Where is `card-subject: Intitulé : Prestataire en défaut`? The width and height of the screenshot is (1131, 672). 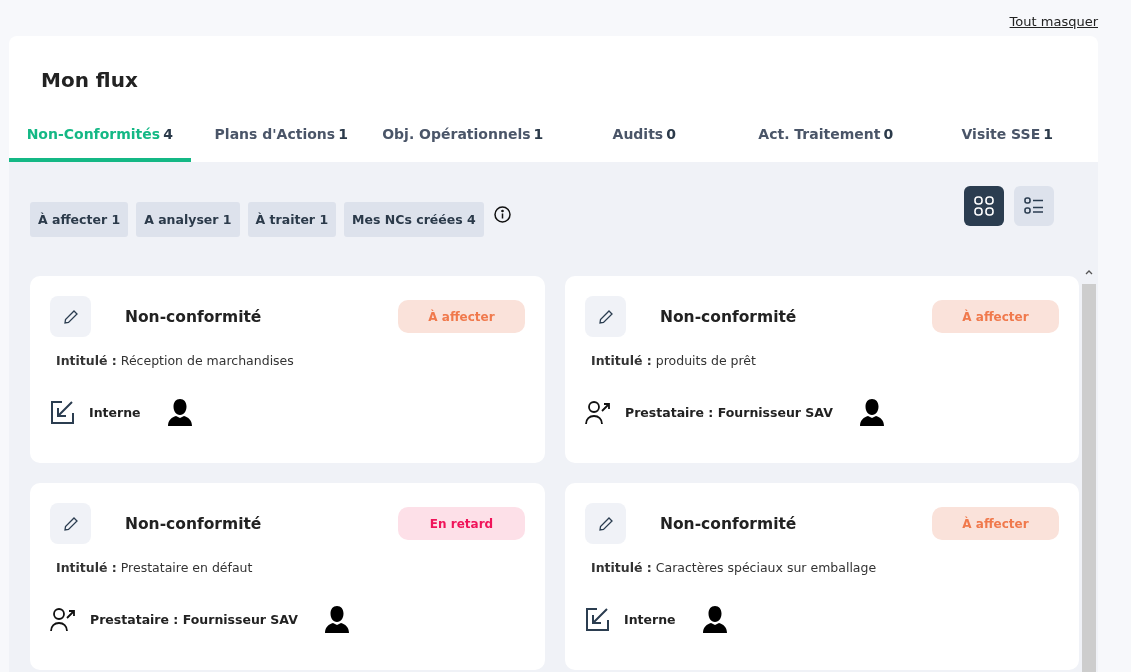 card-subject: Intitulé : Prestataire en défaut is located at coordinates (155, 567).